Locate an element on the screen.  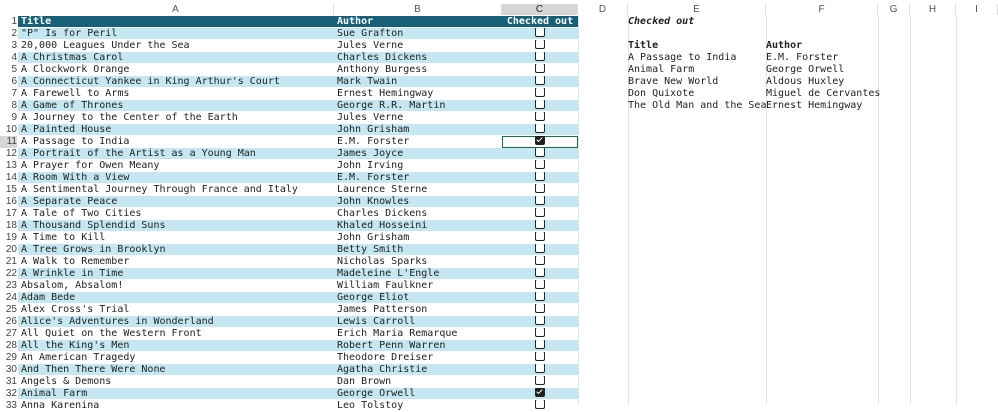
book-author-cell: Laurence Sterne is located at coordinates (418, 190).